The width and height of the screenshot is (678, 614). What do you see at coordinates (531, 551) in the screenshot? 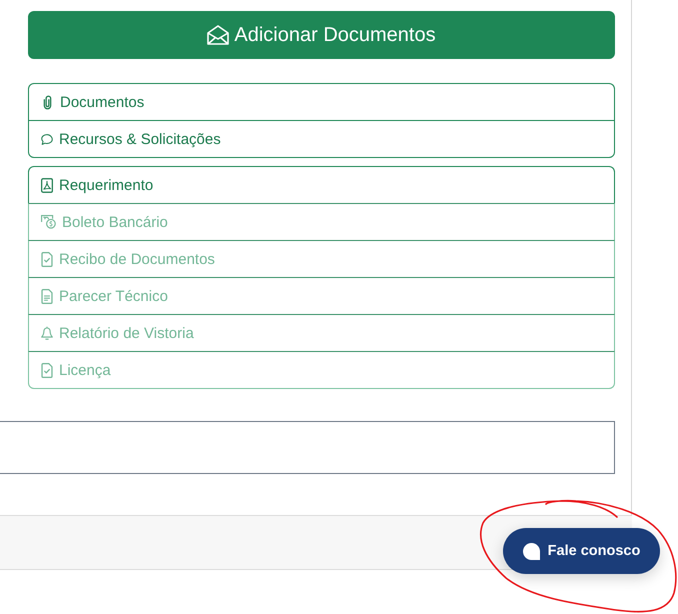
I see `chat-bubble-icon` at bounding box center [531, 551].